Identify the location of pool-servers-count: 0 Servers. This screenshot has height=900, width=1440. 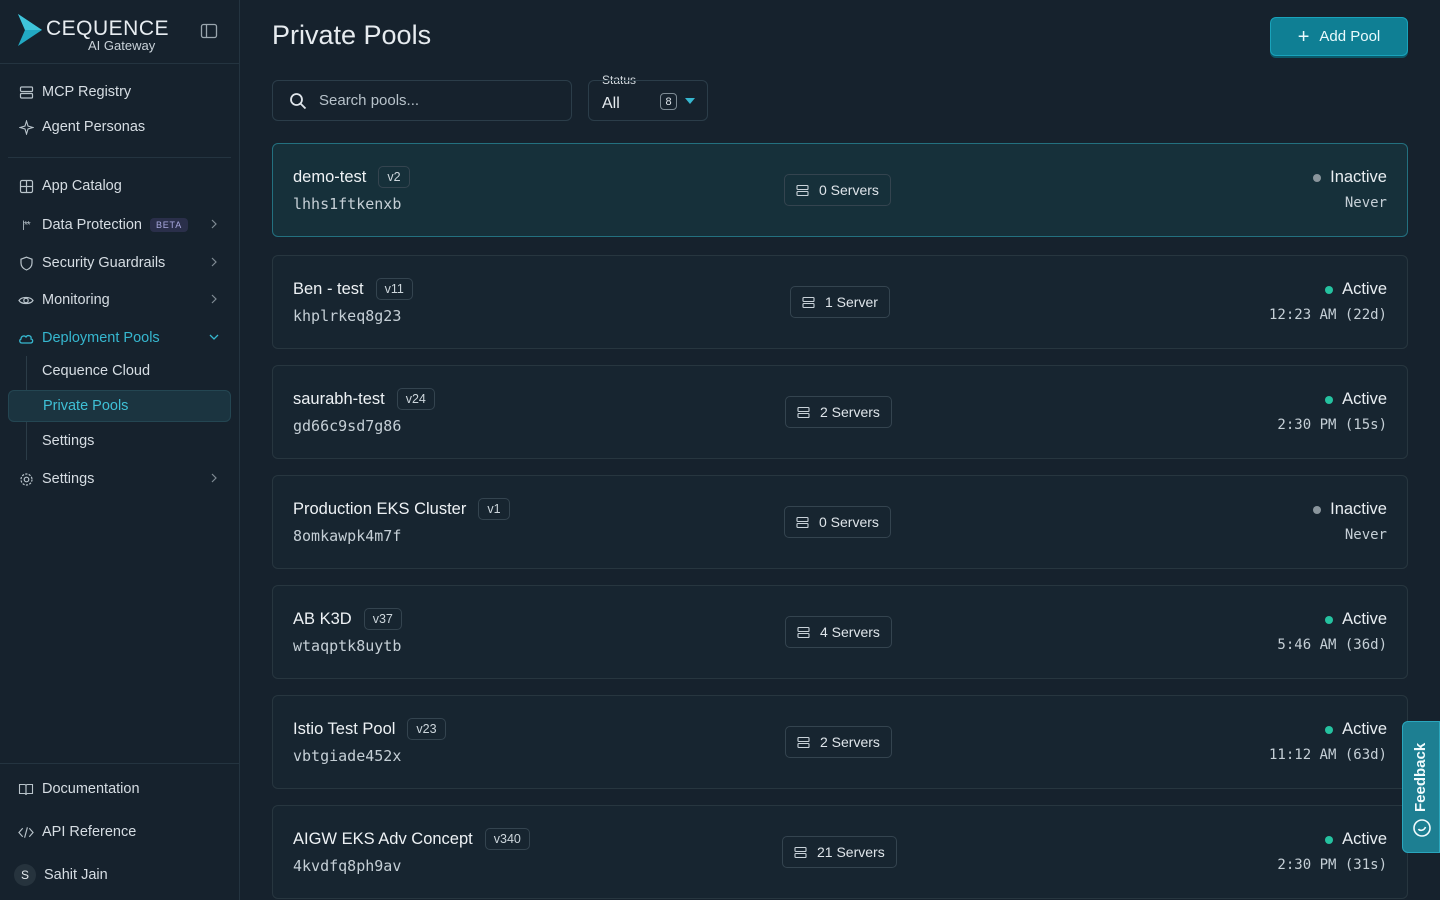
(849, 522).